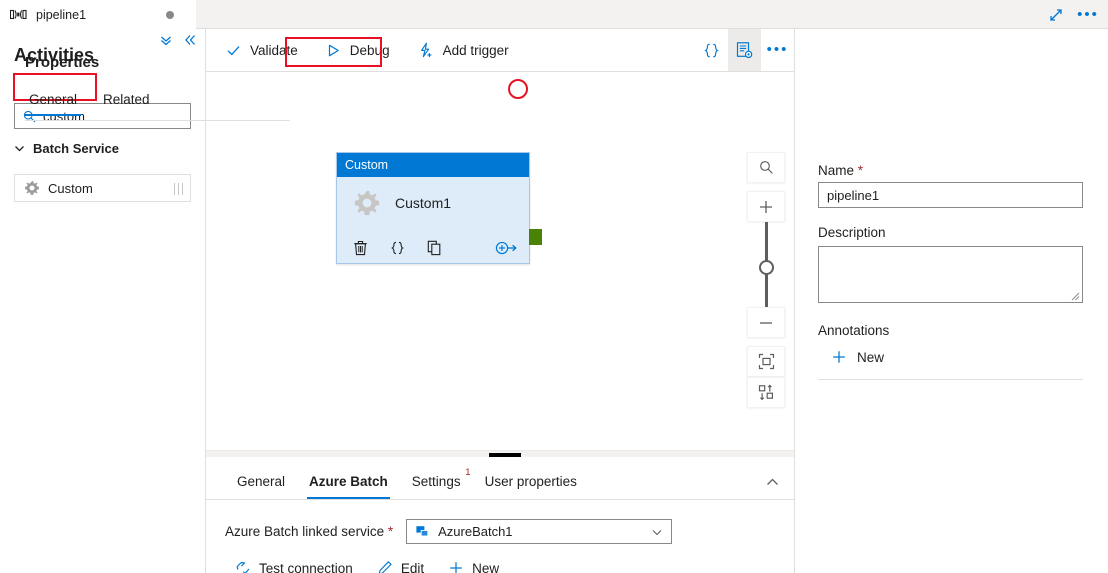  What do you see at coordinates (486, 566) in the screenshot?
I see `new-label: New` at bounding box center [486, 566].